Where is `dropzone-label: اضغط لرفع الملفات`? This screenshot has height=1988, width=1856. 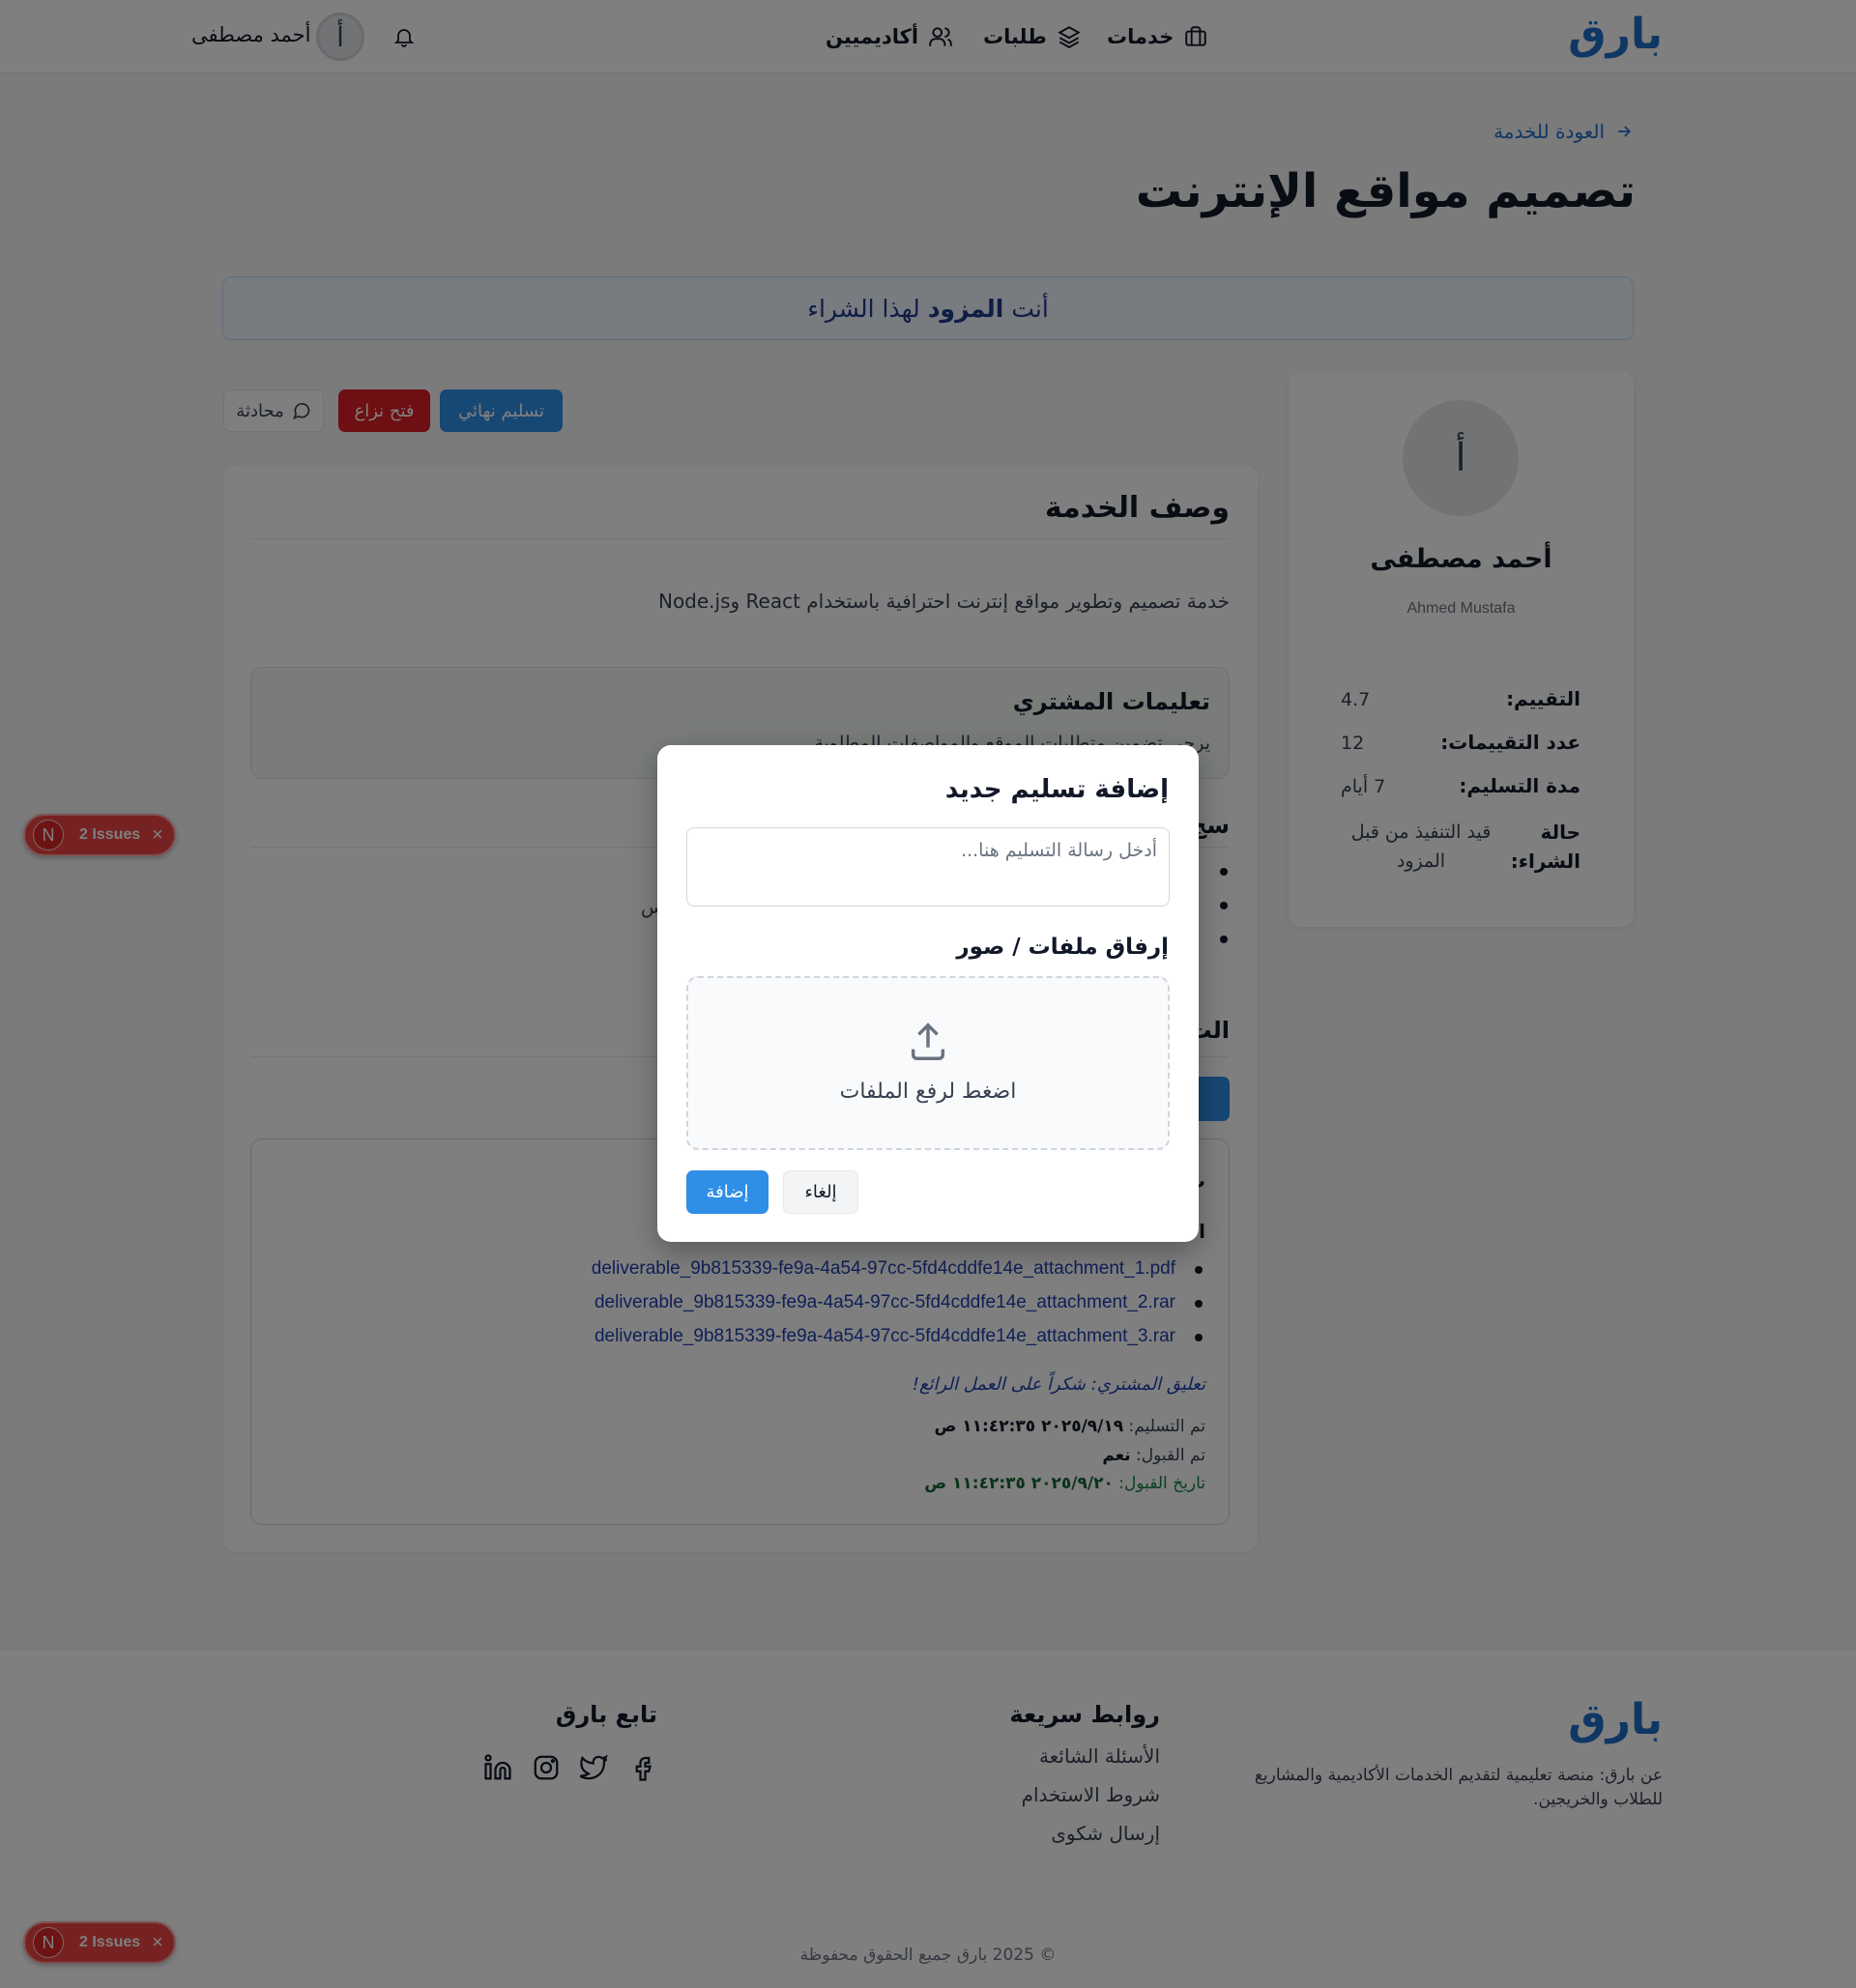
dropzone-label: اضغط لرفع الملفات is located at coordinates (928, 1092).